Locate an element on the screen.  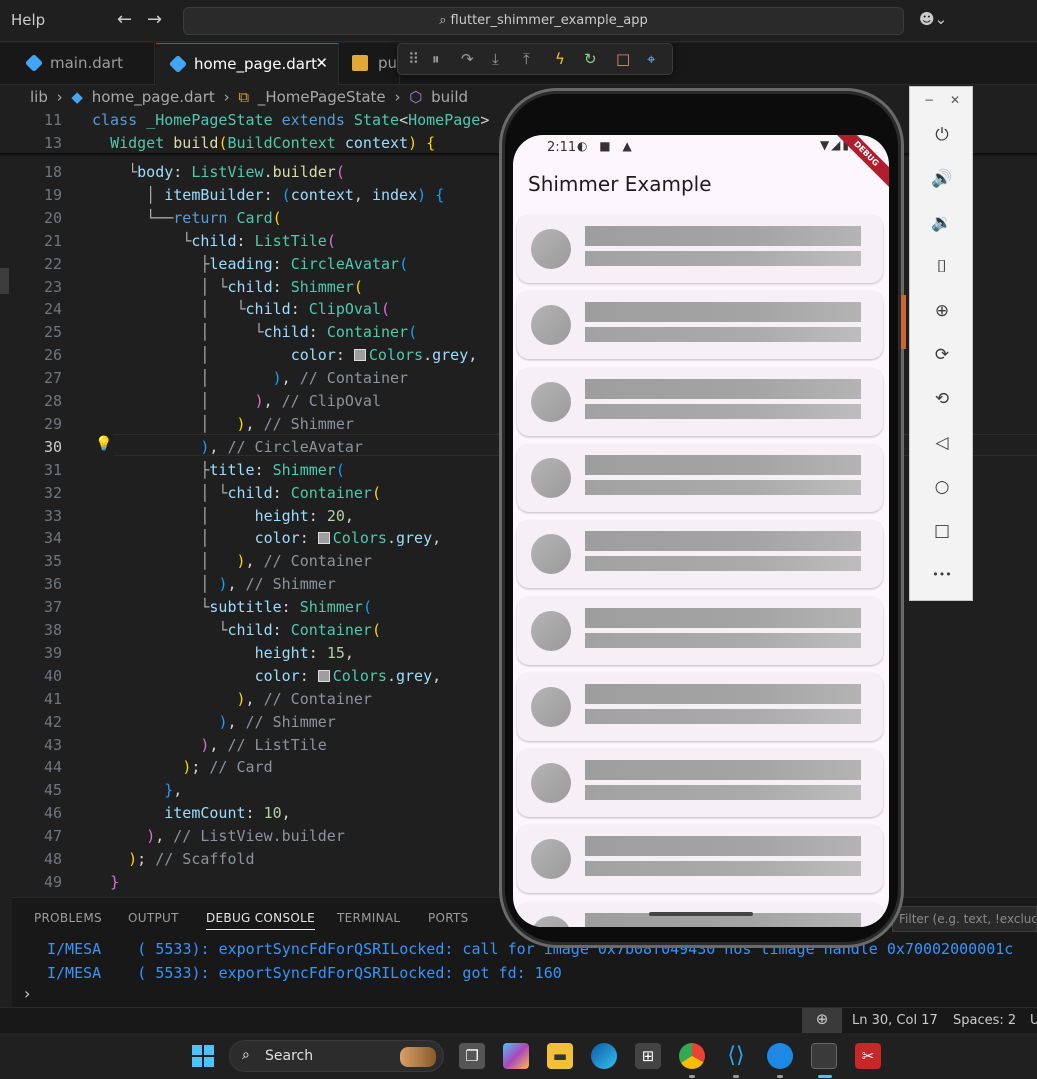
tab-output: OUTPUT is located at coordinates (153, 918).